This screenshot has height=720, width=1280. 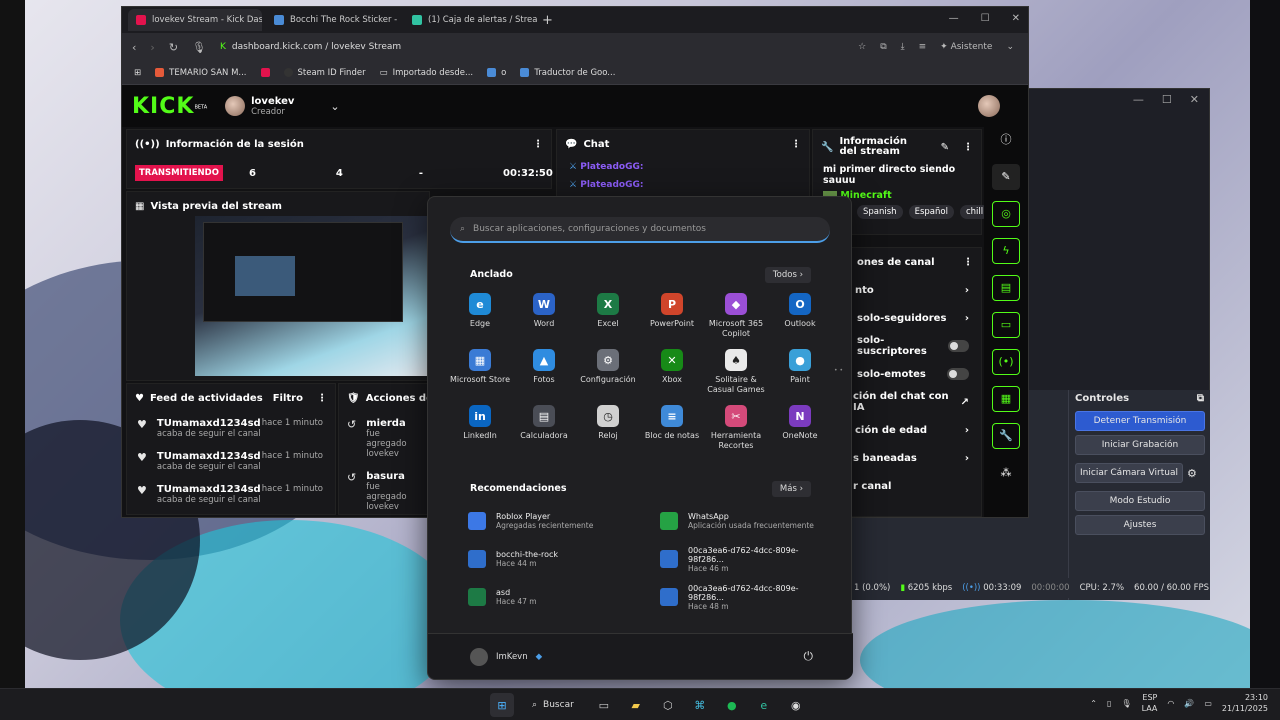 I want to click on windows-start-icon: ⊞, so click(x=502, y=705).